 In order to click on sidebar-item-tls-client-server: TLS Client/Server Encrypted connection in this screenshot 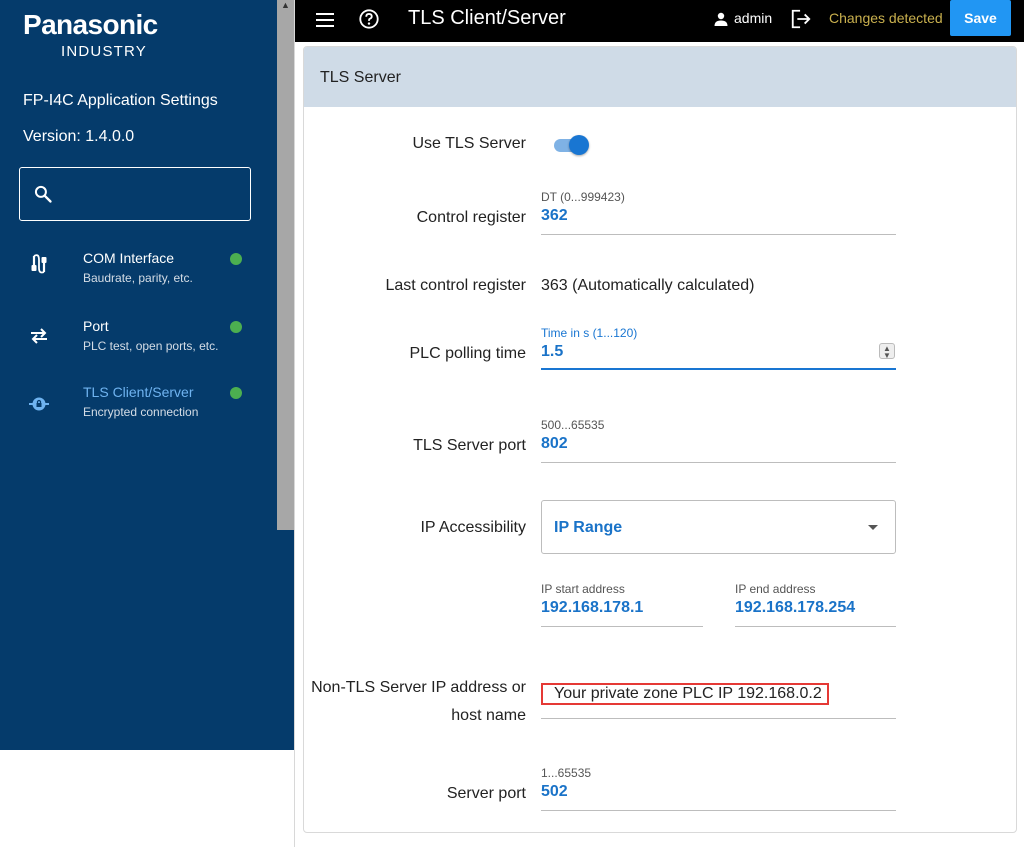, I will do `click(138, 412)`.